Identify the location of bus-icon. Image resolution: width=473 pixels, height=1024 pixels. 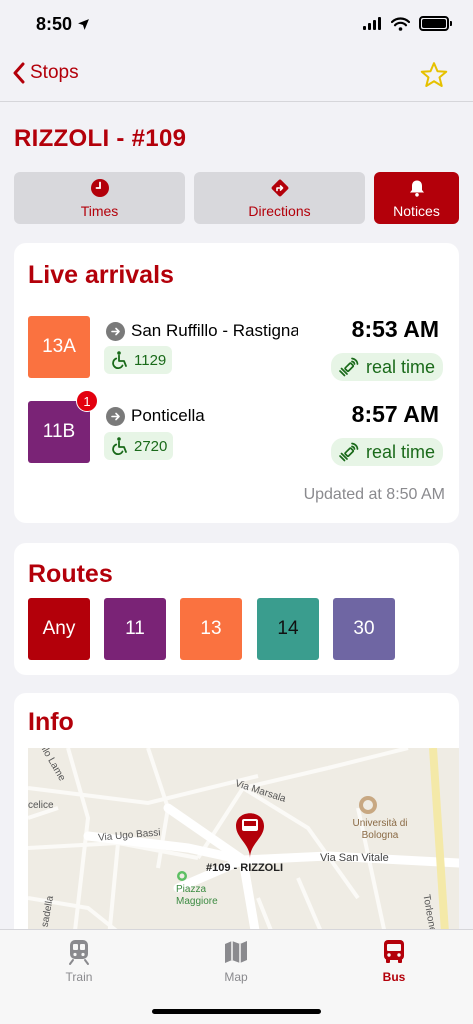
(394, 951).